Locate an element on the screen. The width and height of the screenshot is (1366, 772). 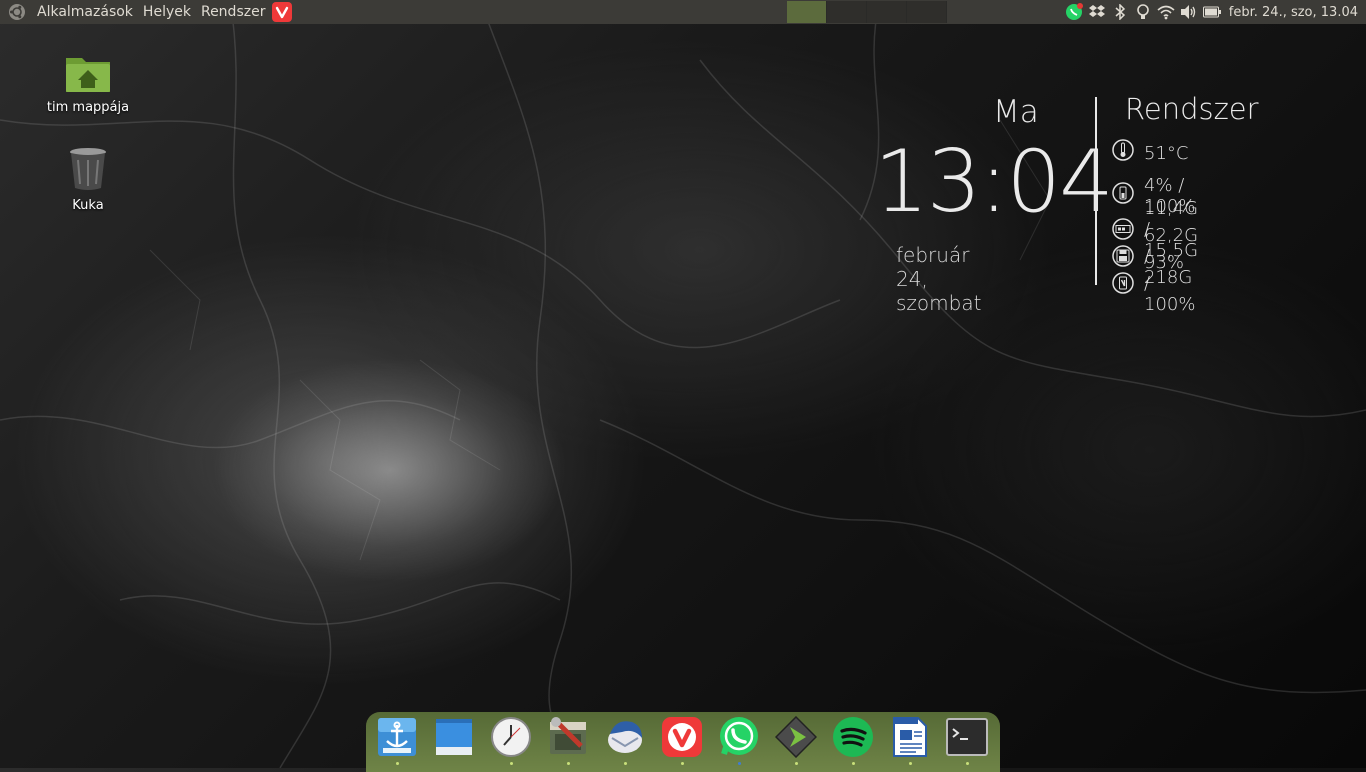
system-tray: febr. 24., szo, 13.04 is located at coordinates (1211, 12).